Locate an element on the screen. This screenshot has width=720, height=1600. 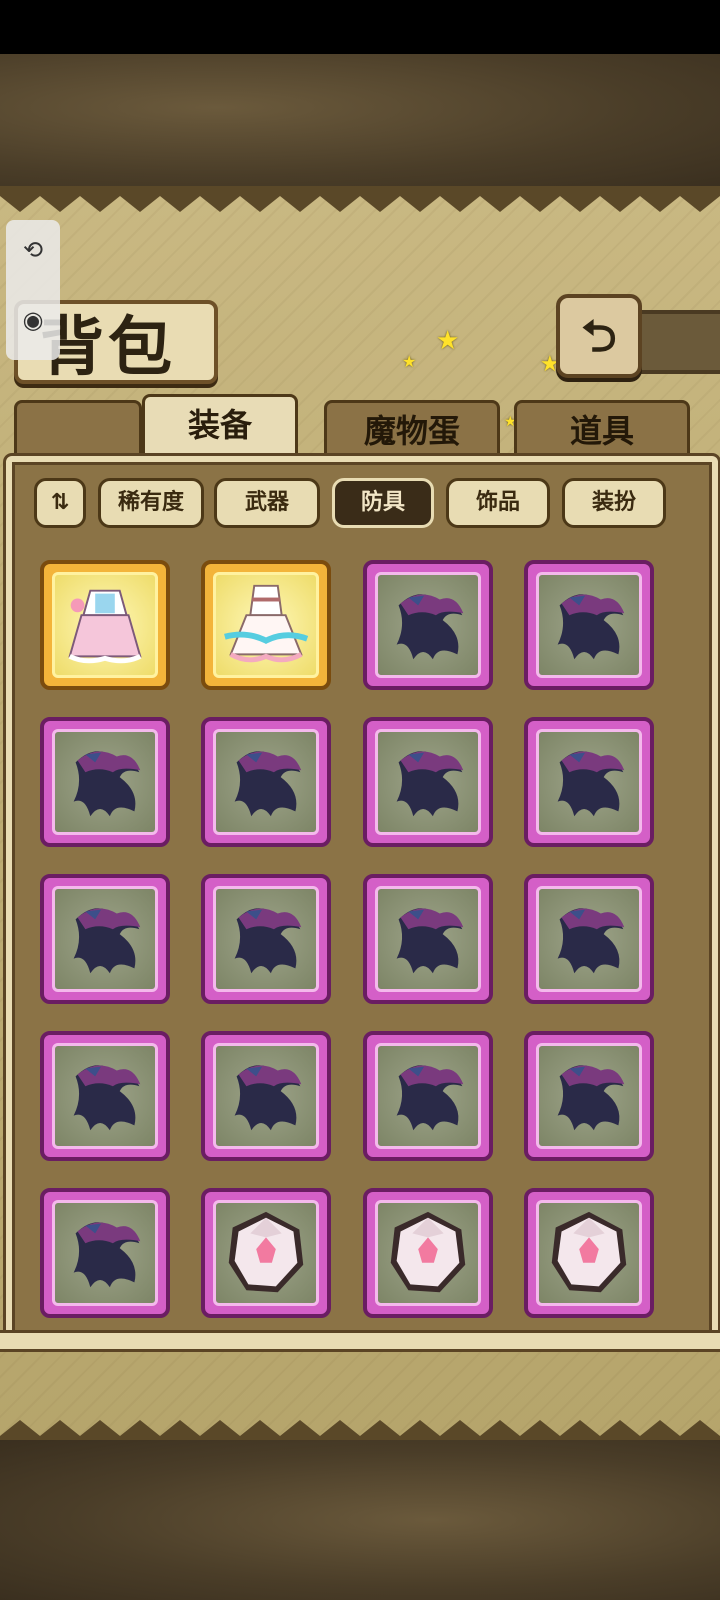
back-arrow-icon: ⮌ is located at coordinates (599, 336).